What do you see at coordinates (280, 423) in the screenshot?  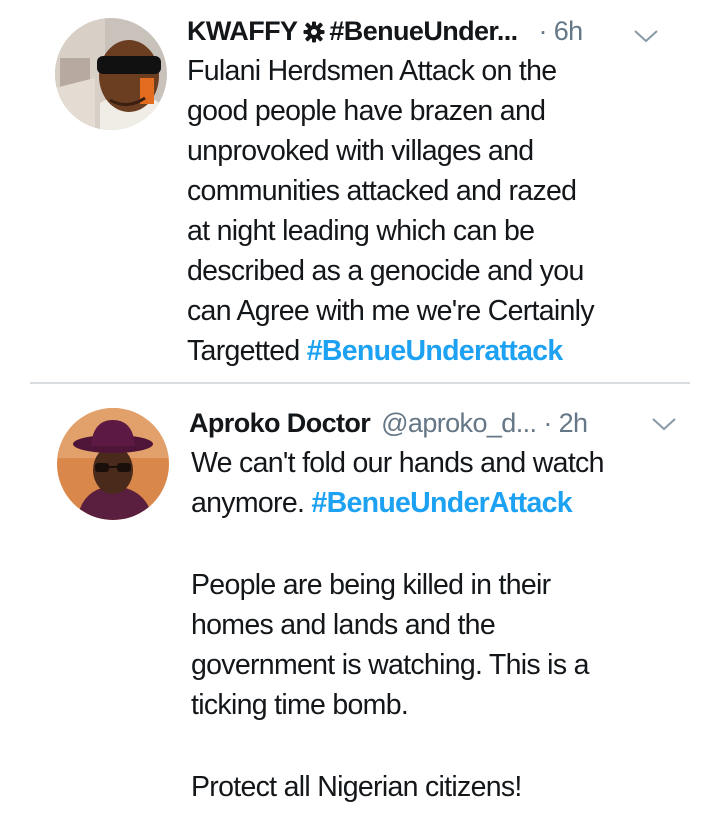 I see `author-name: Aproko Doctor` at bounding box center [280, 423].